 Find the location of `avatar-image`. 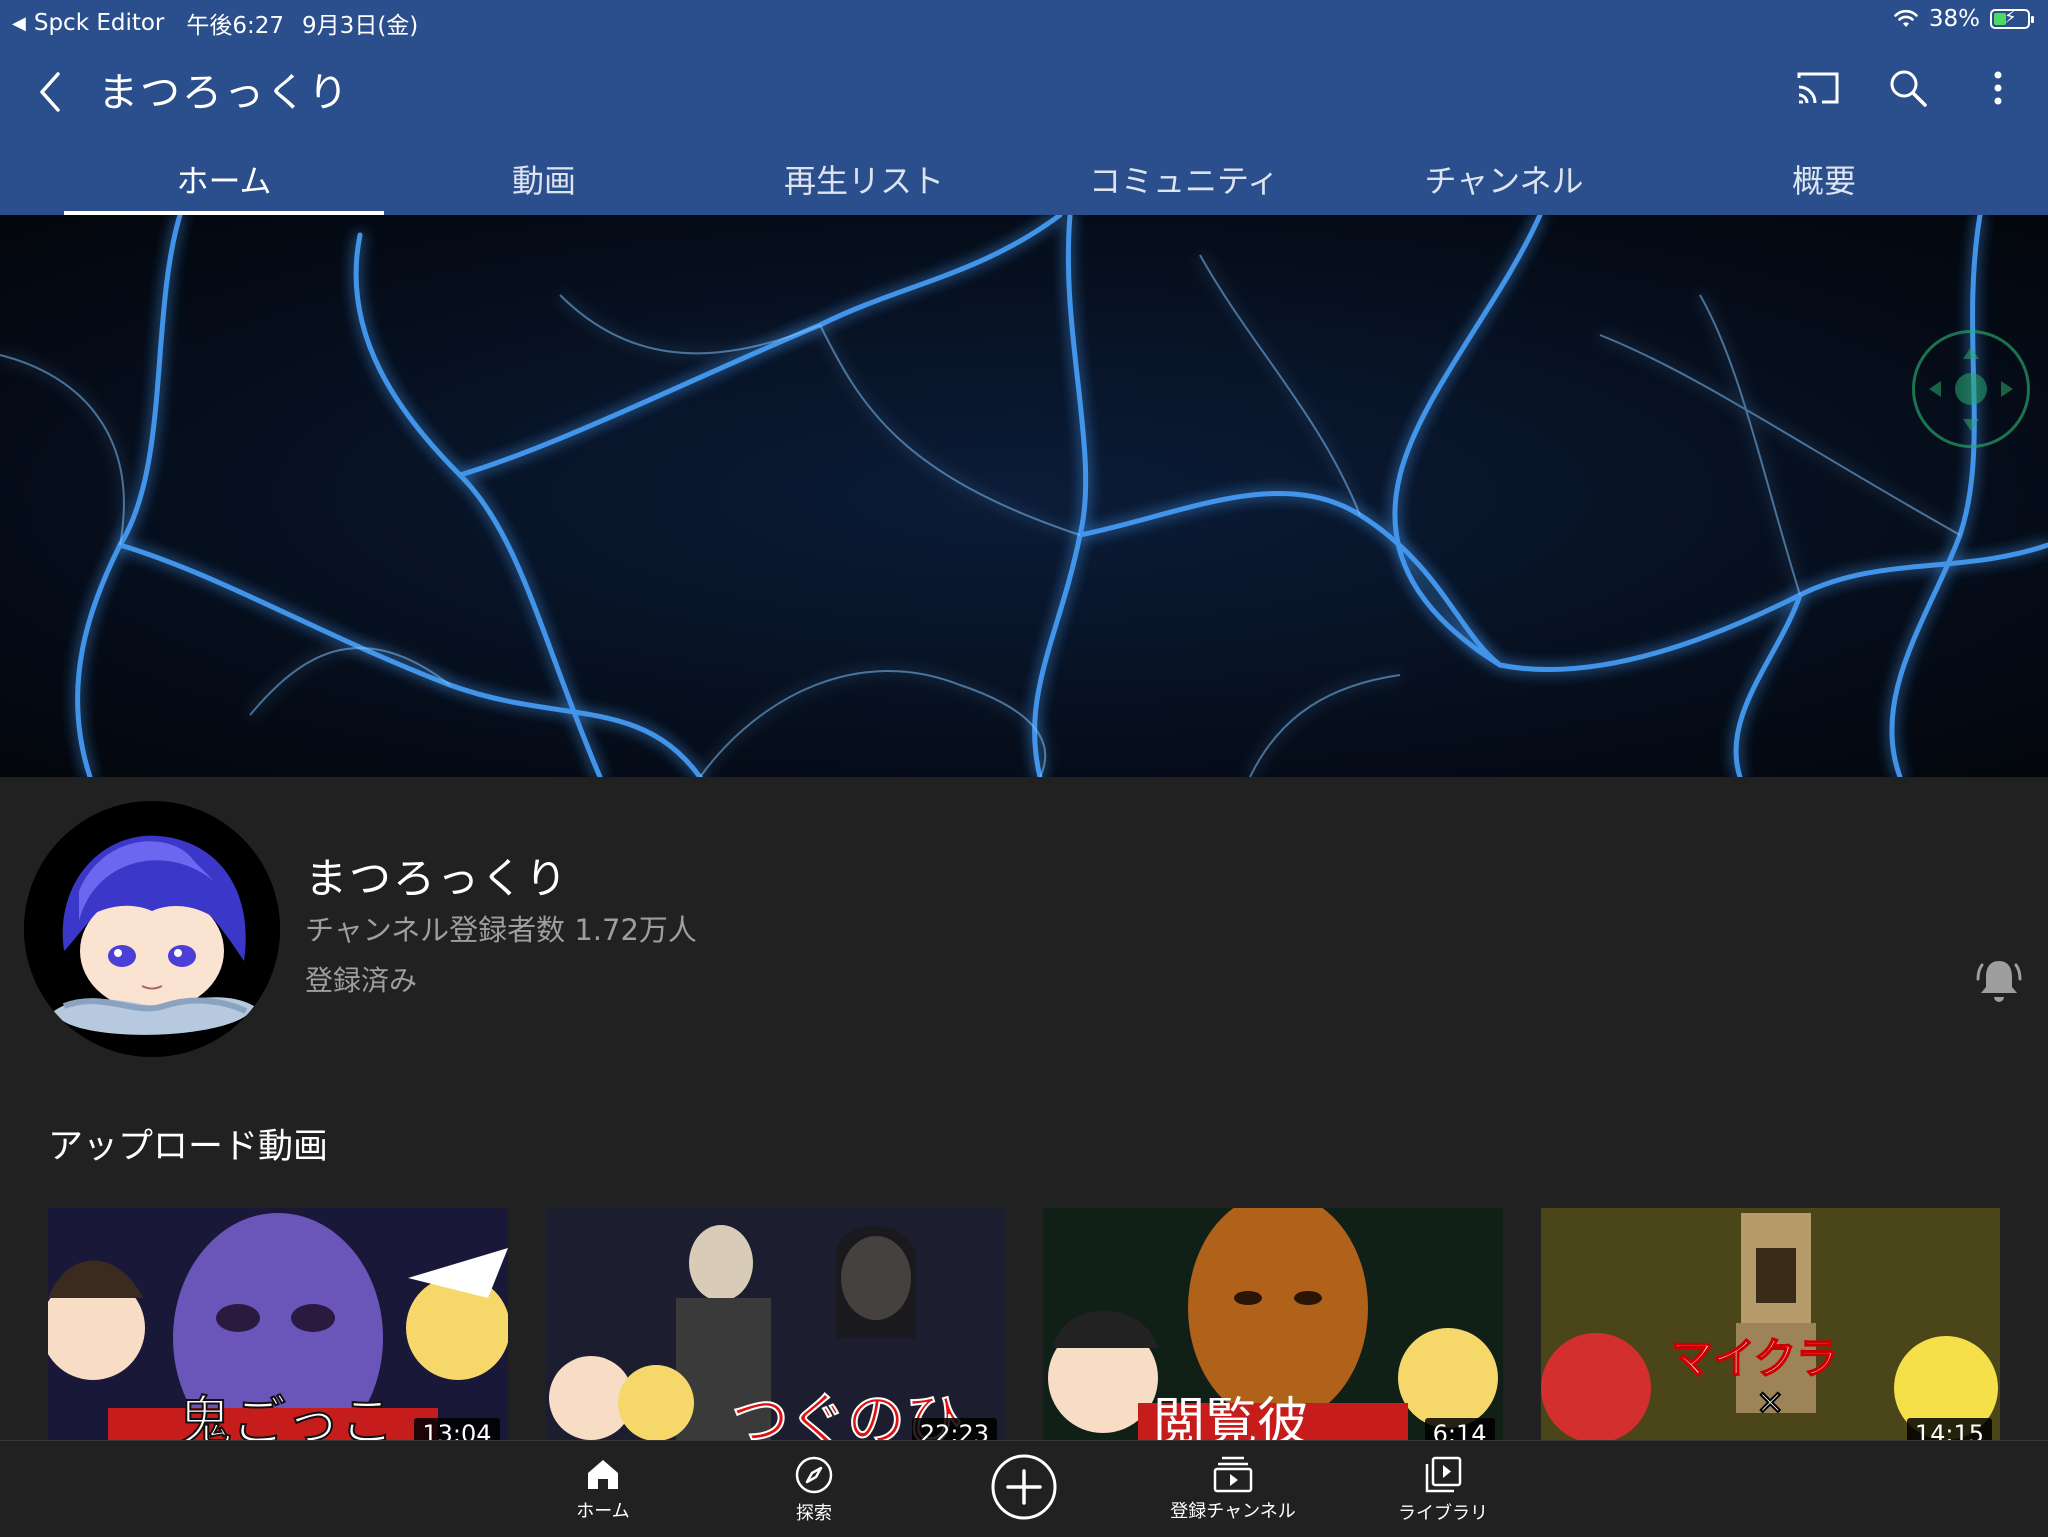

avatar-image is located at coordinates (152, 929).